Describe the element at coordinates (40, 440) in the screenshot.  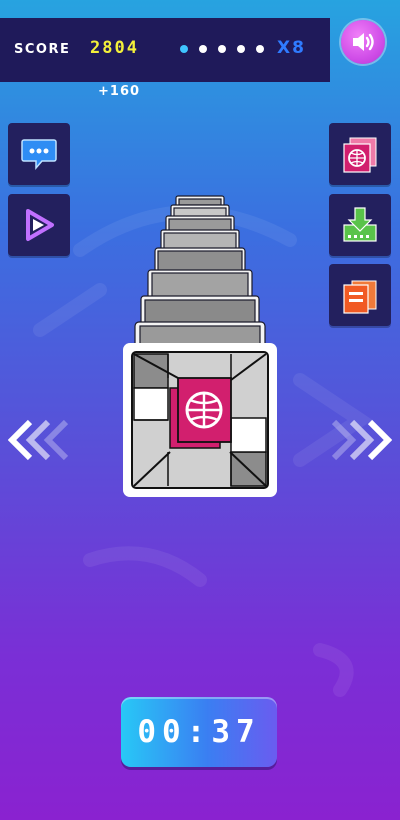
I see `chevron-left-icon` at that location.